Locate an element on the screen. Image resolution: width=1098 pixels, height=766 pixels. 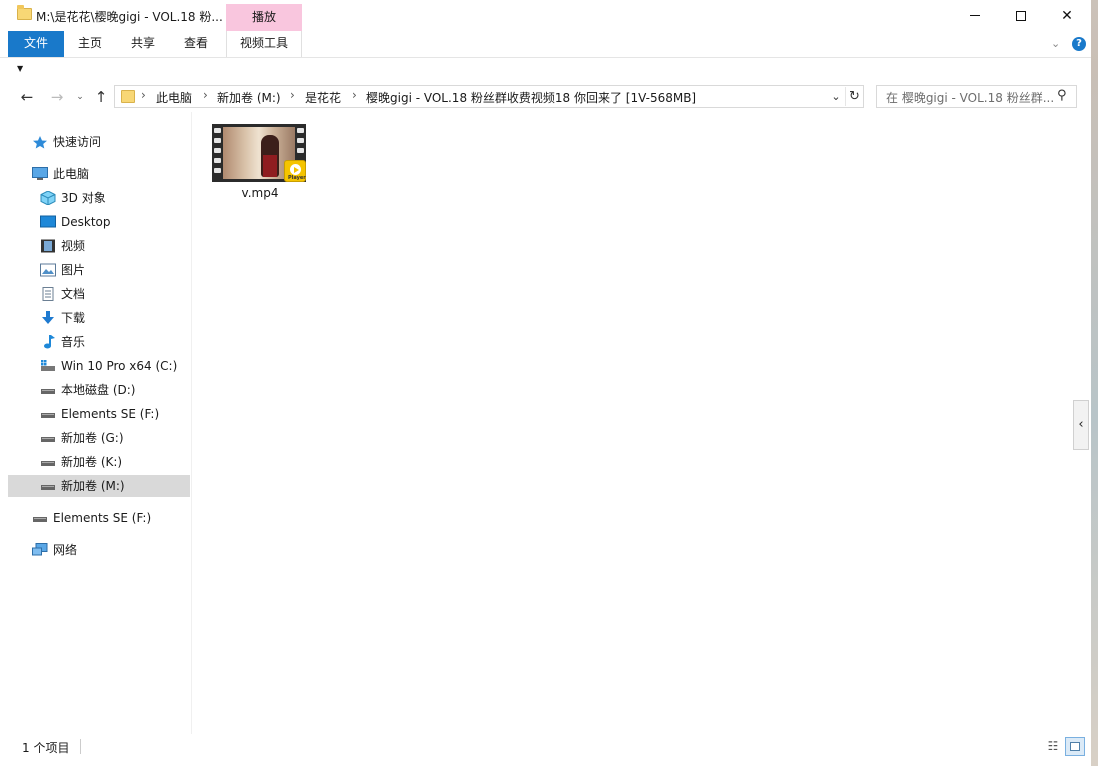
nav-item-label: 此电脑 is located at coordinates (71, 174).